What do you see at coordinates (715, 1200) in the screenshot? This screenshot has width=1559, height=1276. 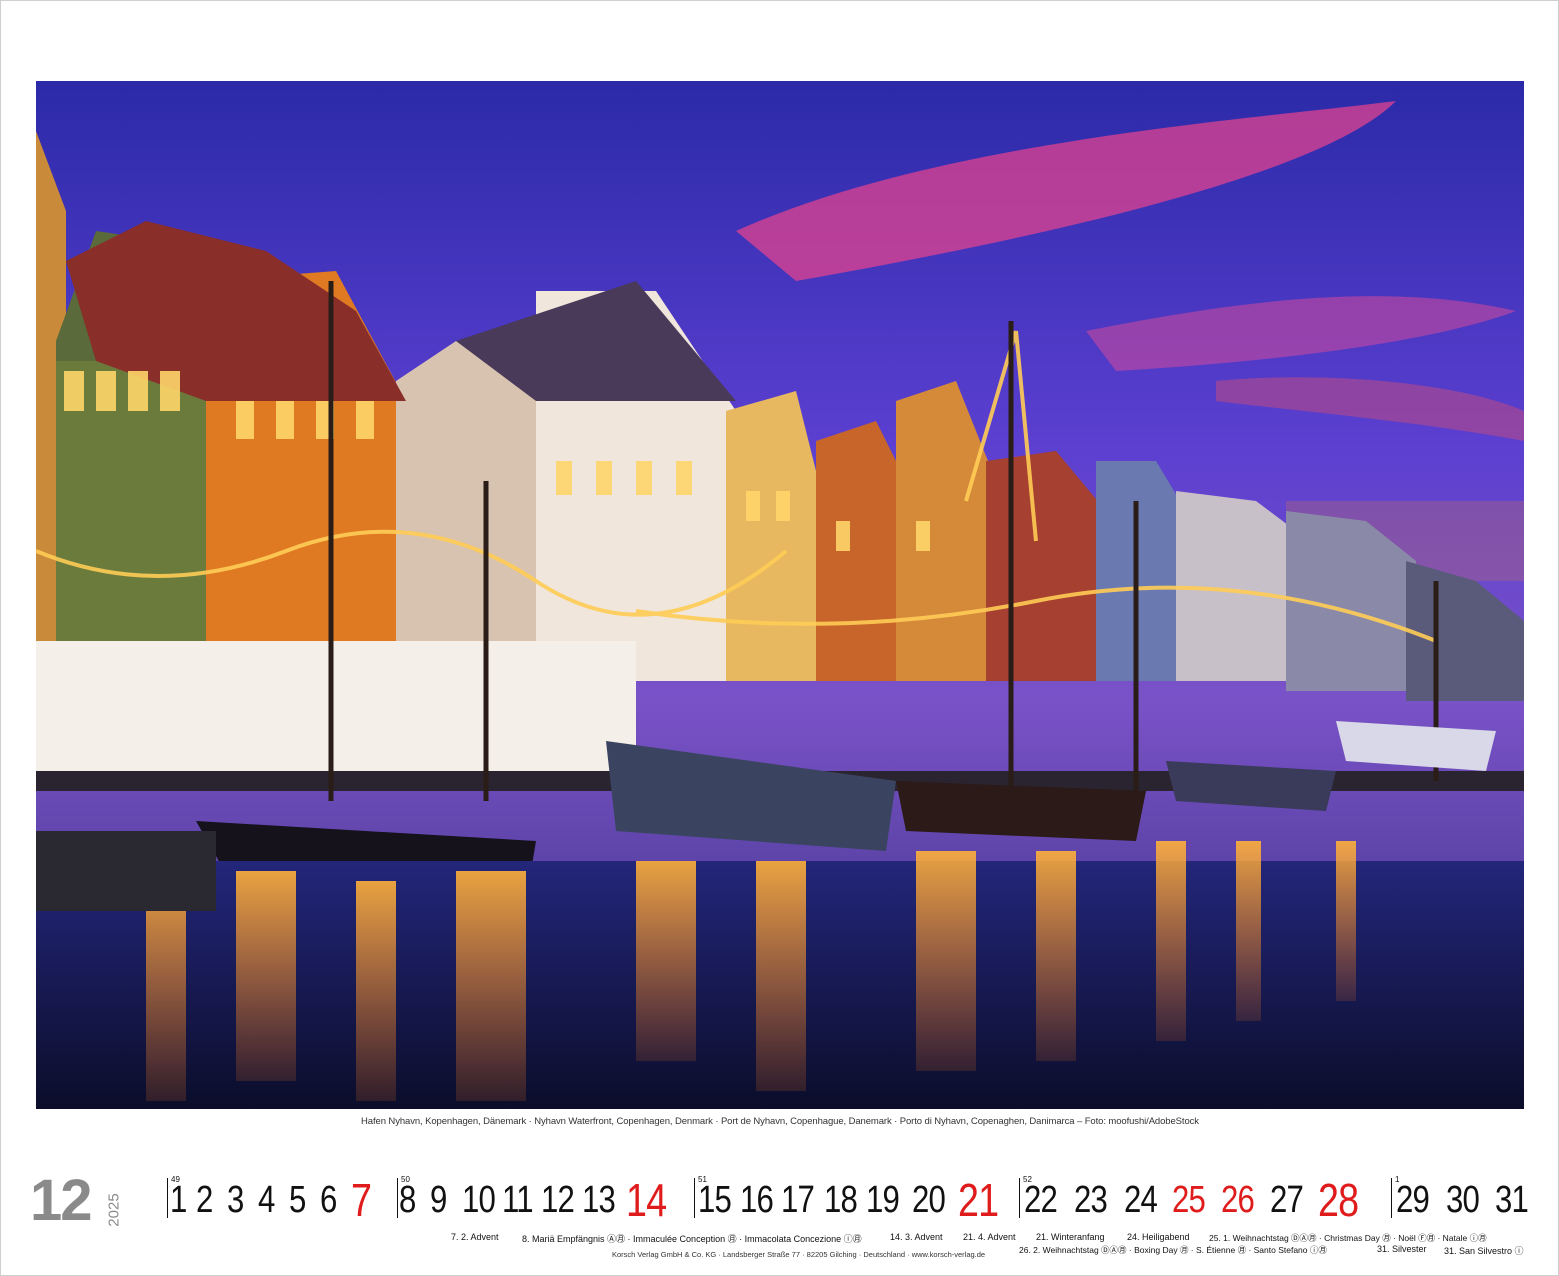 I see `day-15: 15` at bounding box center [715, 1200].